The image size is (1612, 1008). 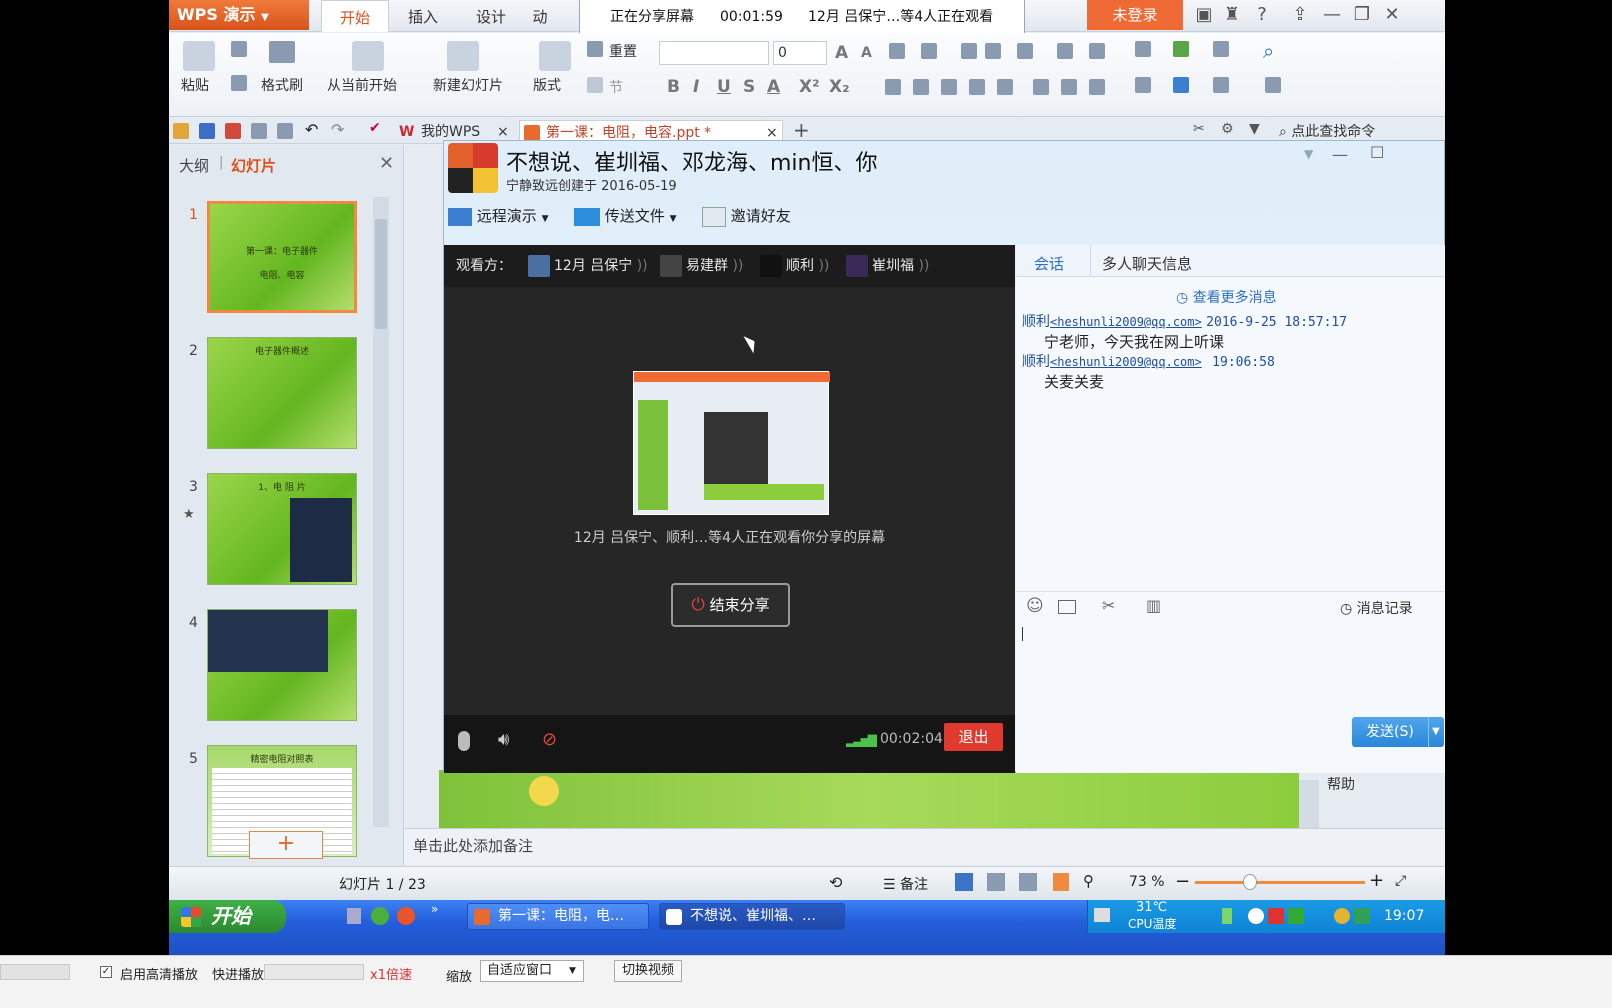 What do you see at coordinates (549, 739) in the screenshot?
I see `camera-off-icon: ⊘` at bounding box center [549, 739].